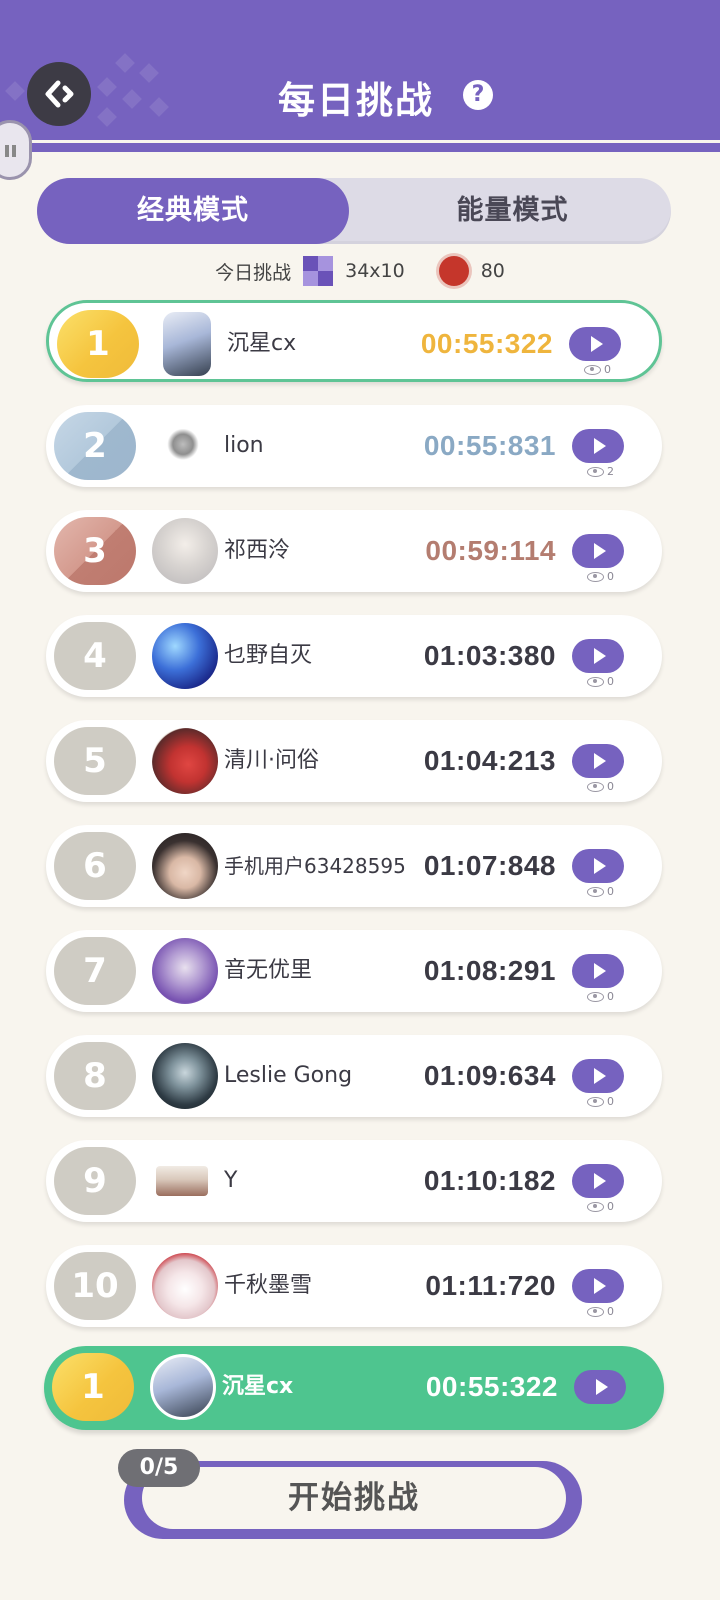  I want to click on my-avatar, so click(183, 1387).